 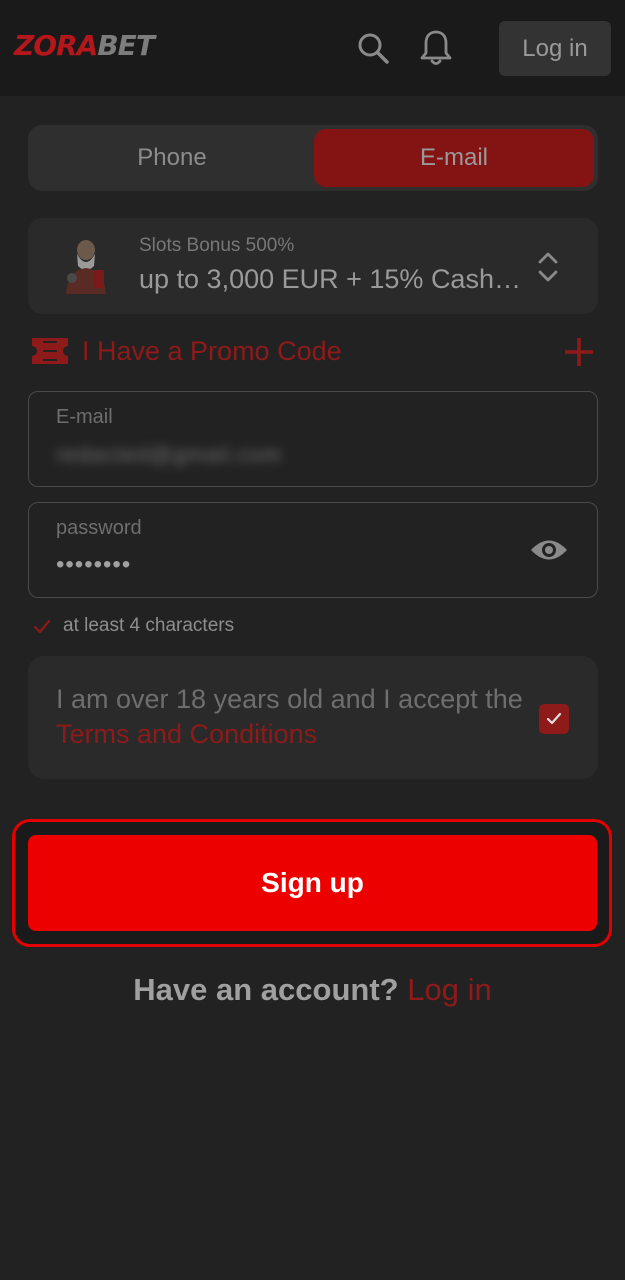 What do you see at coordinates (579, 352) in the screenshot?
I see `plus-icon` at bounding box center [579, 352].